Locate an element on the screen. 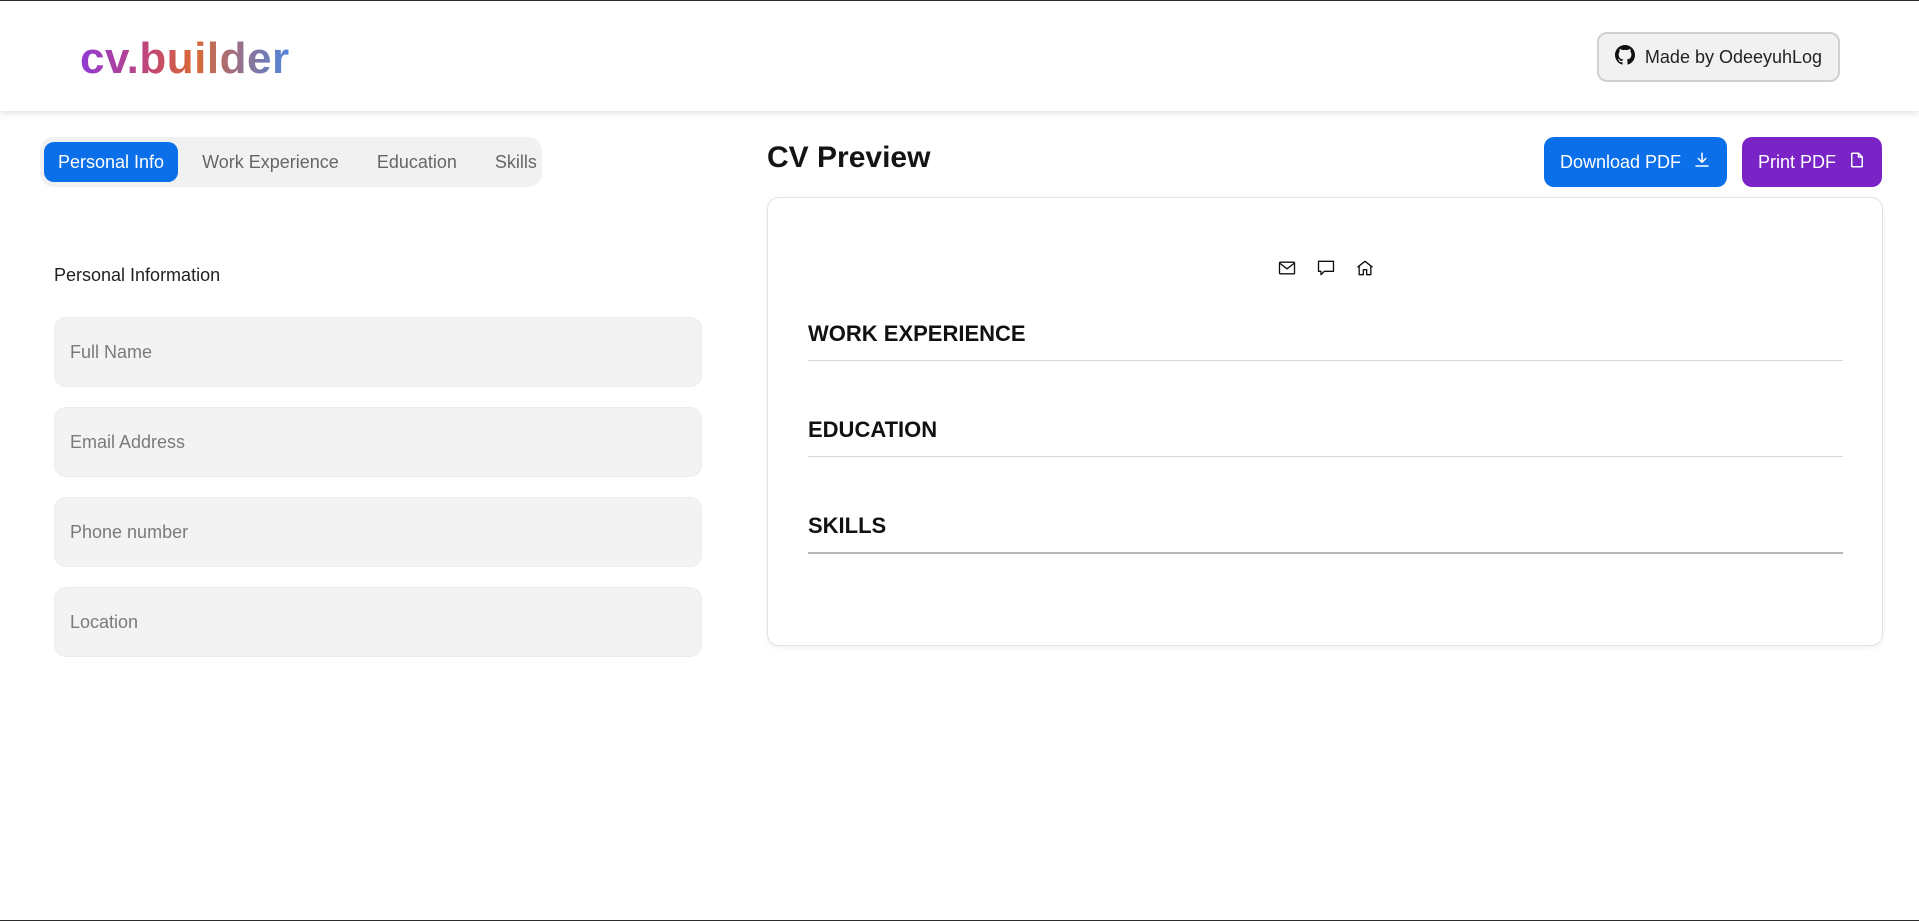 This screenshot has width=1919, height=921. app-header: cv.builder Made by OdeeyuhLog is located at coordinates (959, 56).